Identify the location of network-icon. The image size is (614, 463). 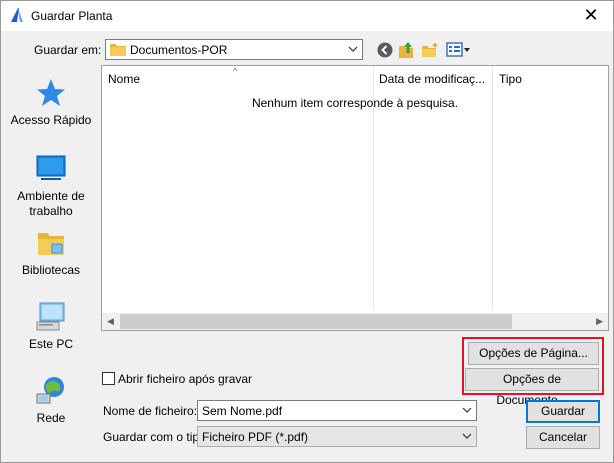
(50, 390).